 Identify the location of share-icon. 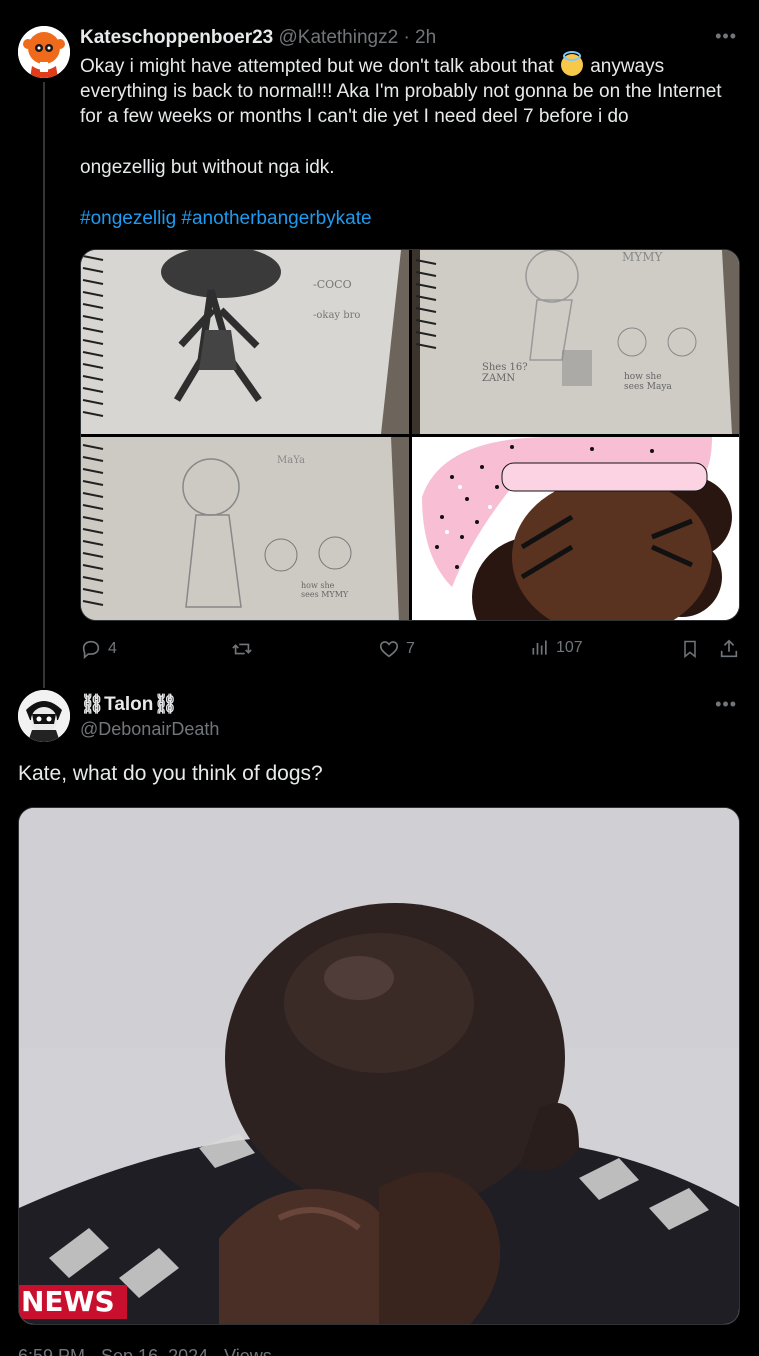
(729, 648).